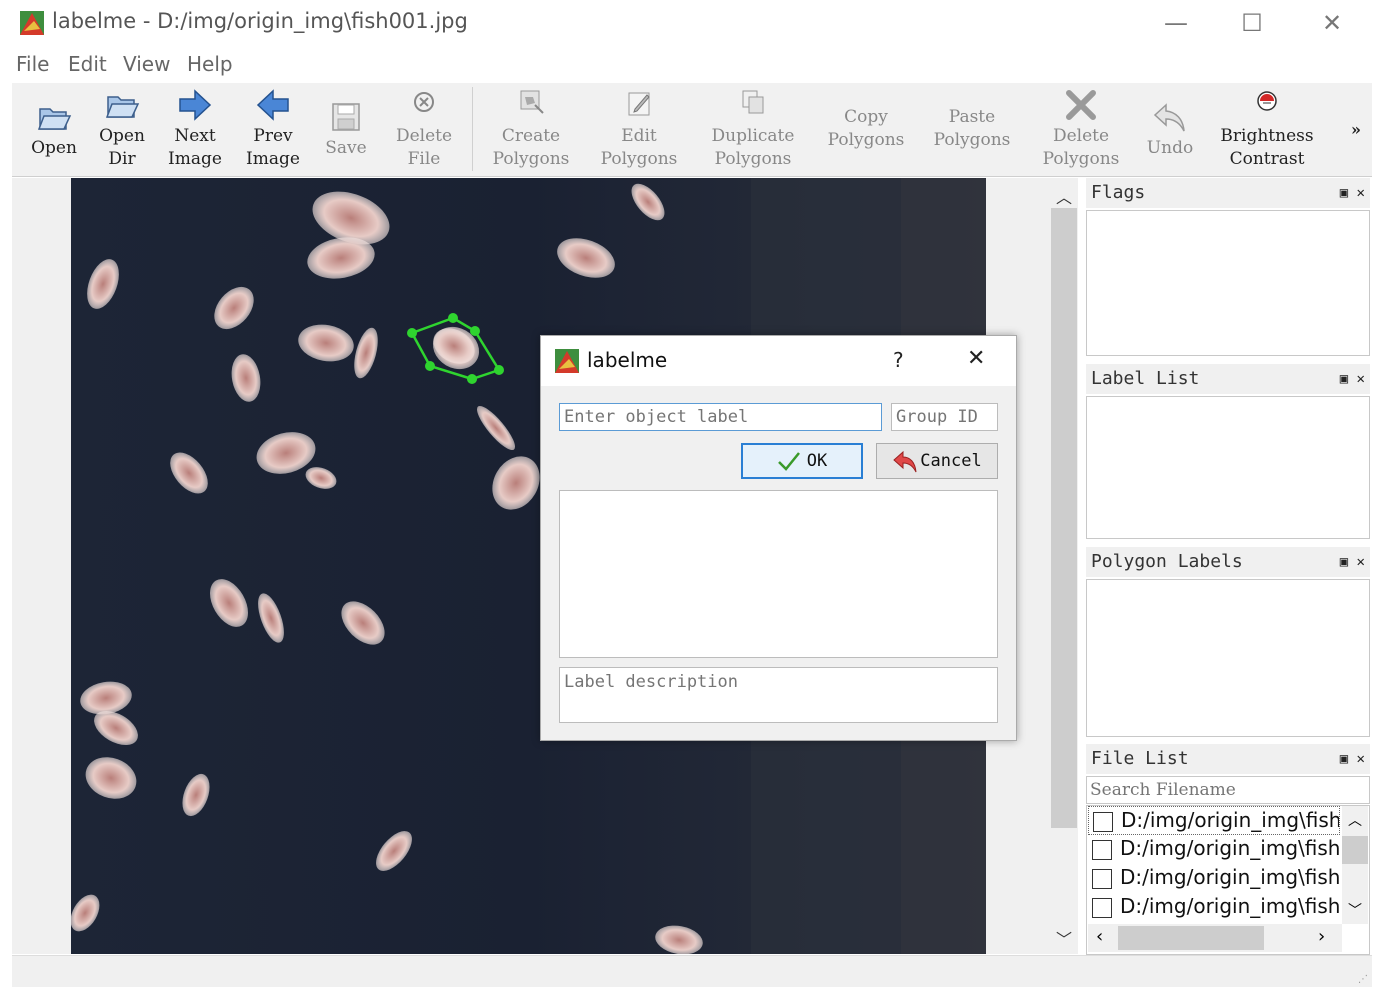 The height and width of the screenshot is (987, 1384). I want to click on label-list-dock-title: Label List ▣ ✕, so click(1228, 379).